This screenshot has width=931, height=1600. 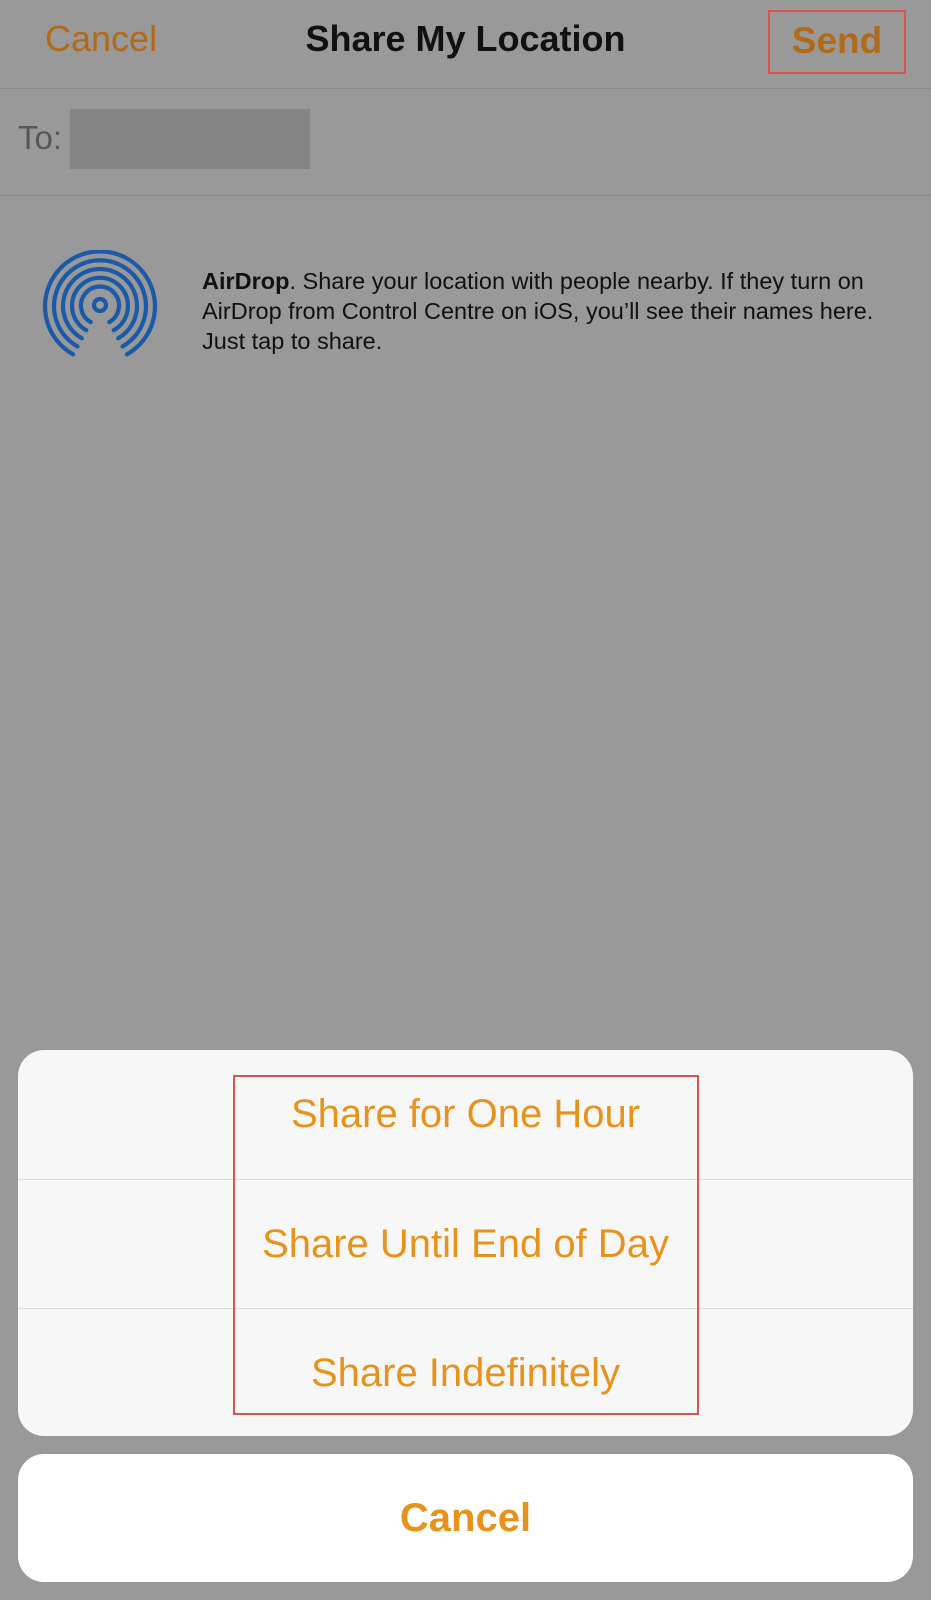 I want to click on recipient-field, so click(x=190, y=139).